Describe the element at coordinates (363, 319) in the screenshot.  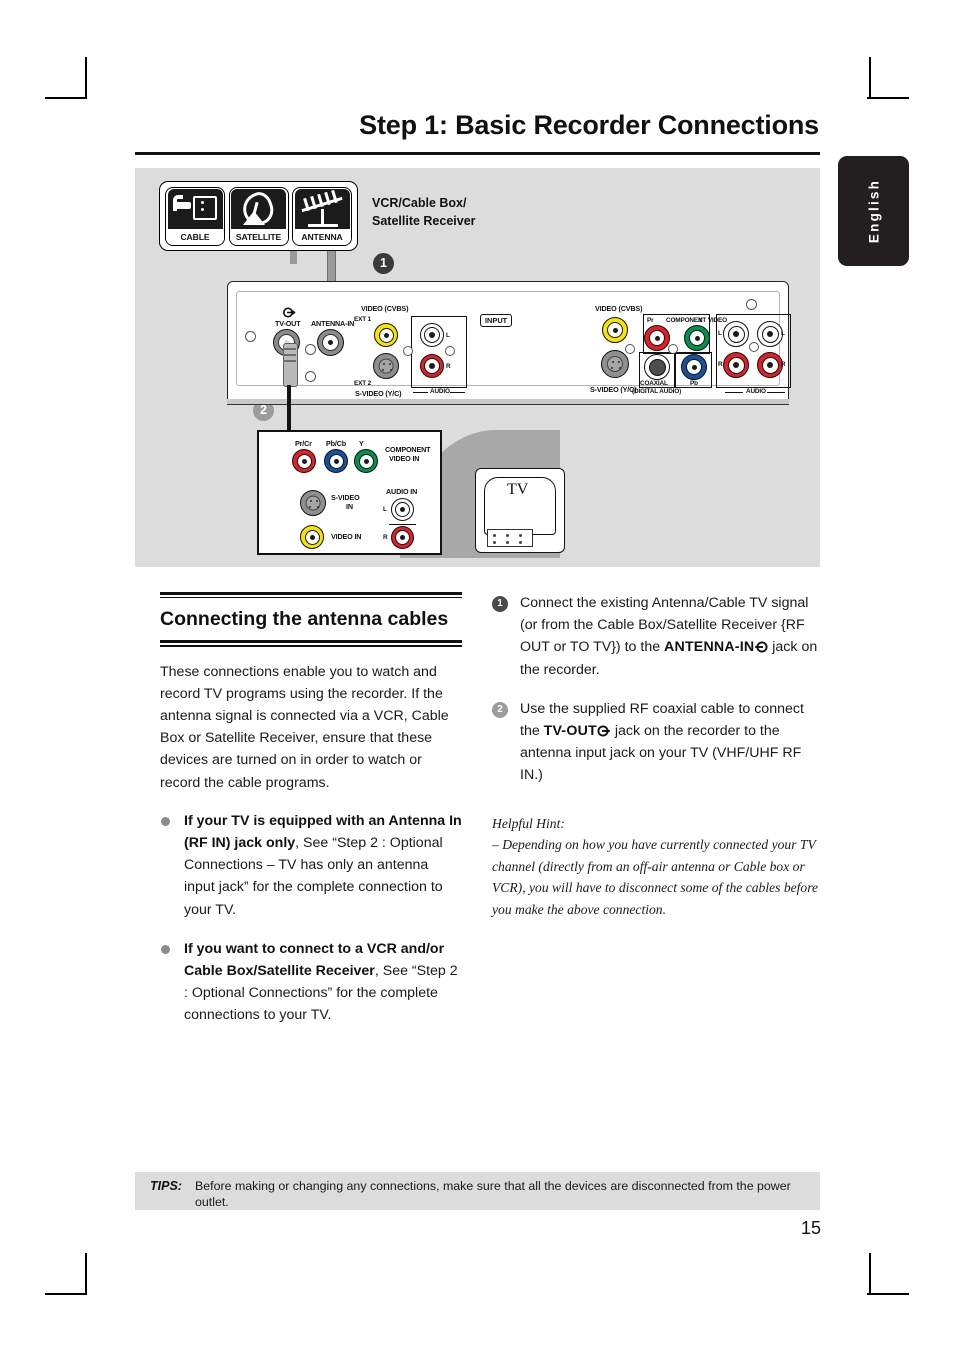
I see `ext1-label: EXT 1` at that location.